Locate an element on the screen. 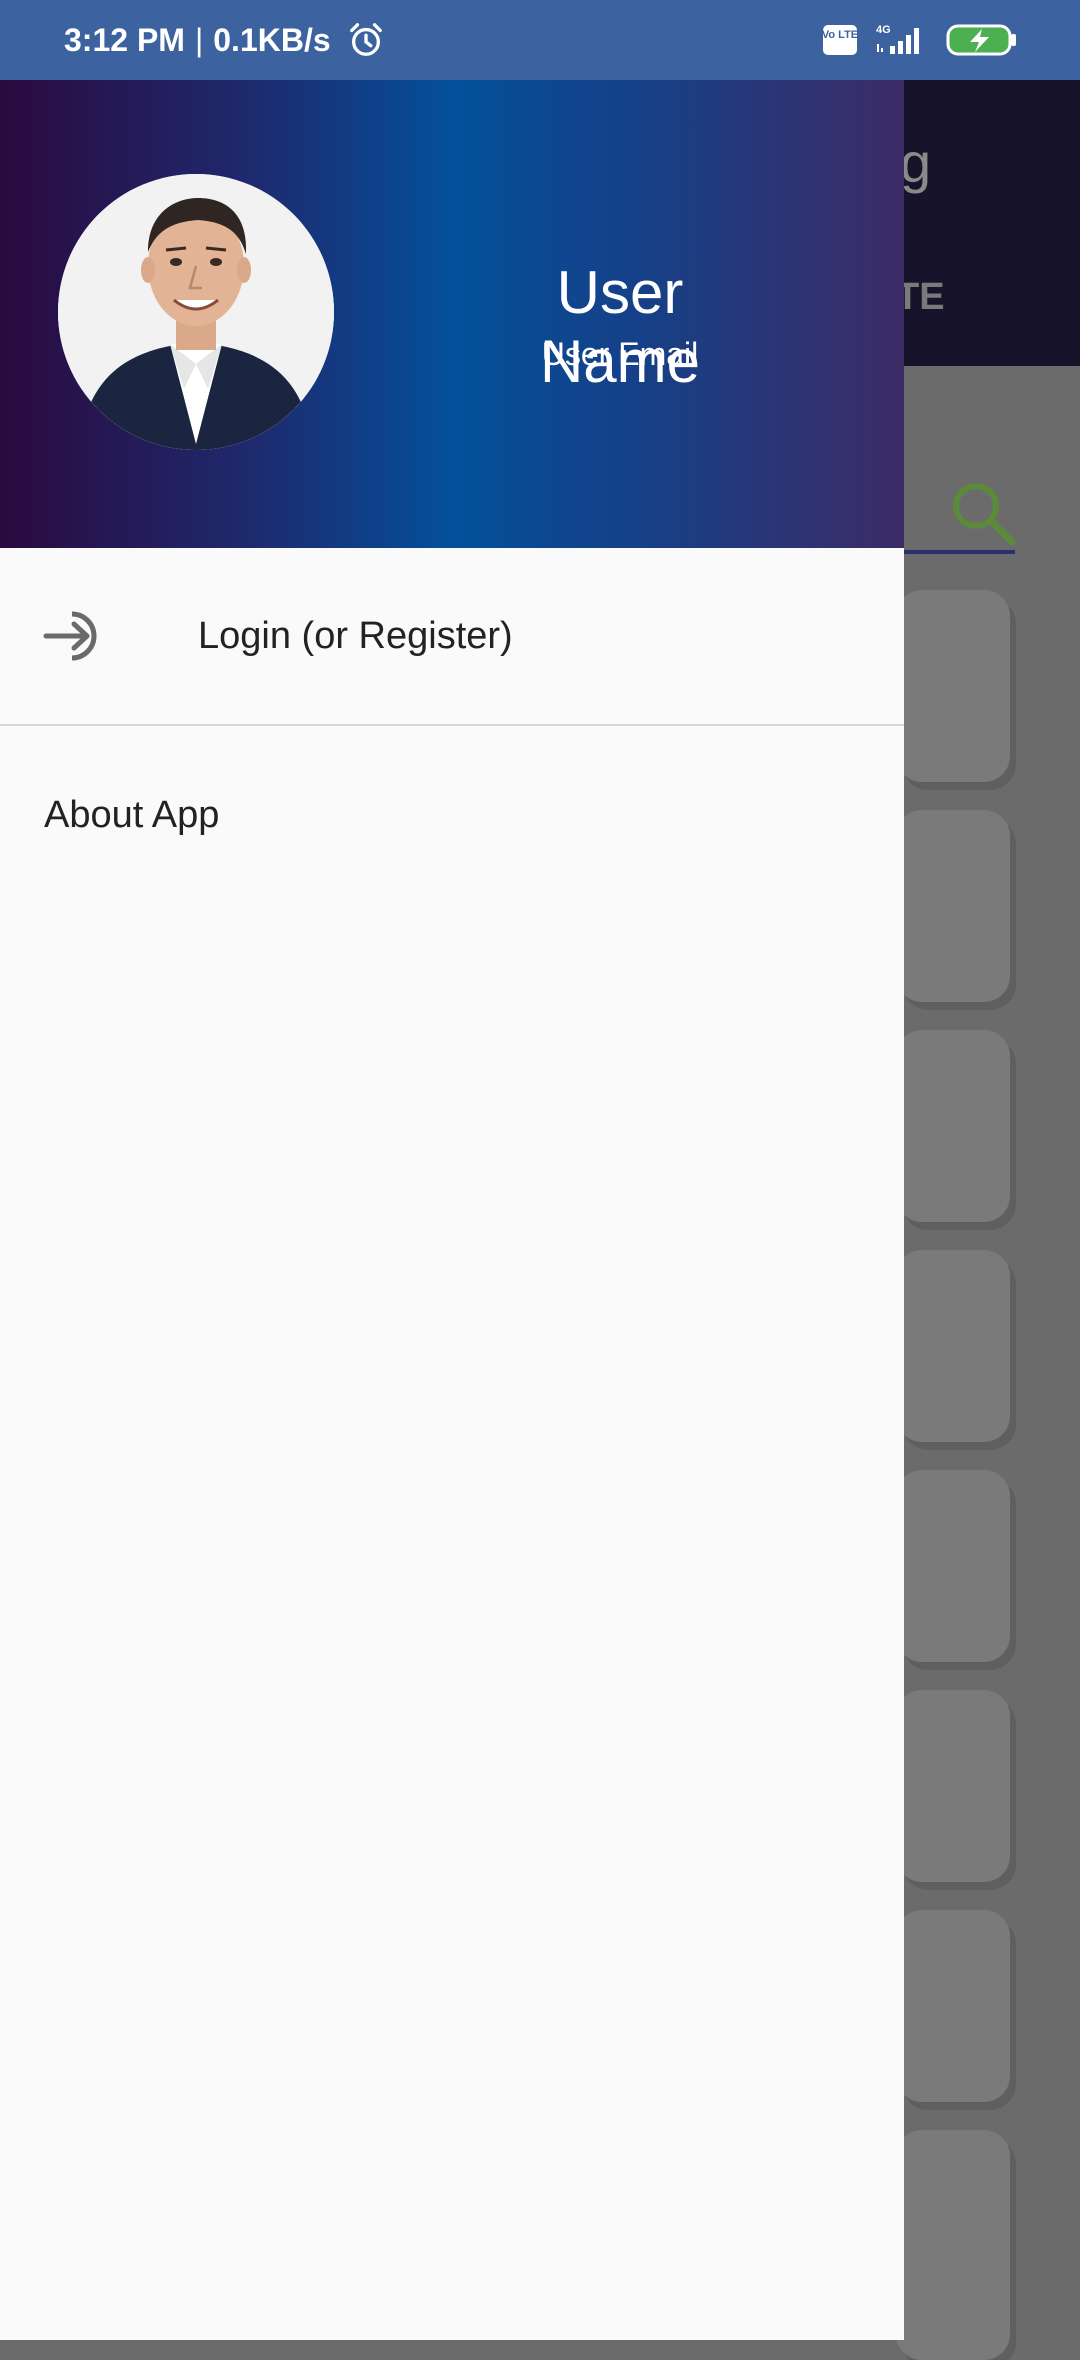 This screenshot has width=1080, height=2360. svg-text: Vo LTE is located at coordinates (840, 35).